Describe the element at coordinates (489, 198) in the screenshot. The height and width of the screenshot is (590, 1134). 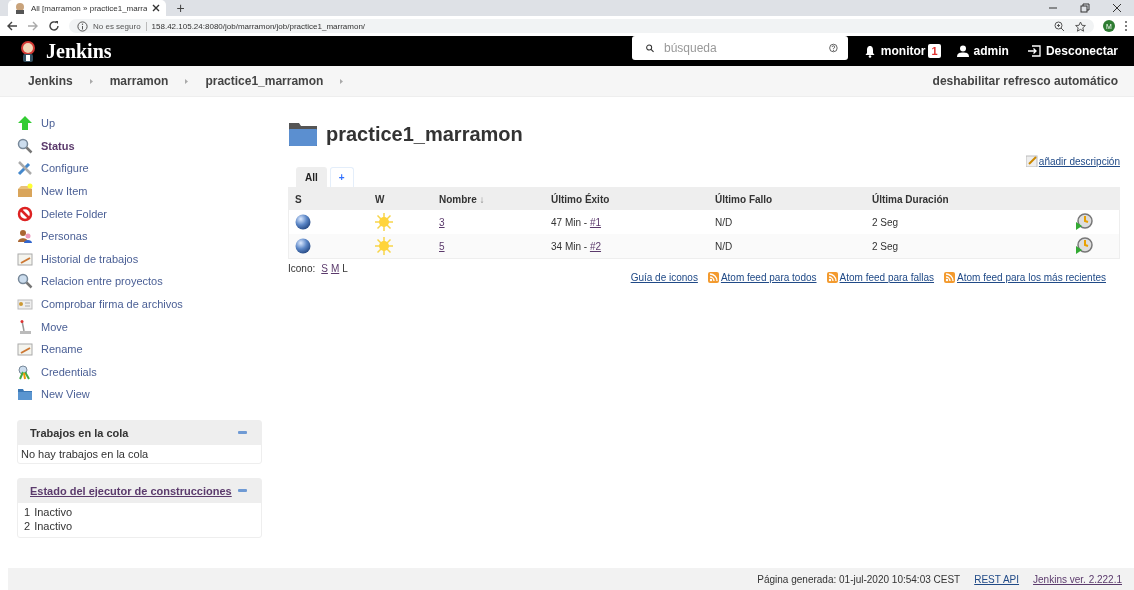
I see `column-header: Nombre ↓` at that location.